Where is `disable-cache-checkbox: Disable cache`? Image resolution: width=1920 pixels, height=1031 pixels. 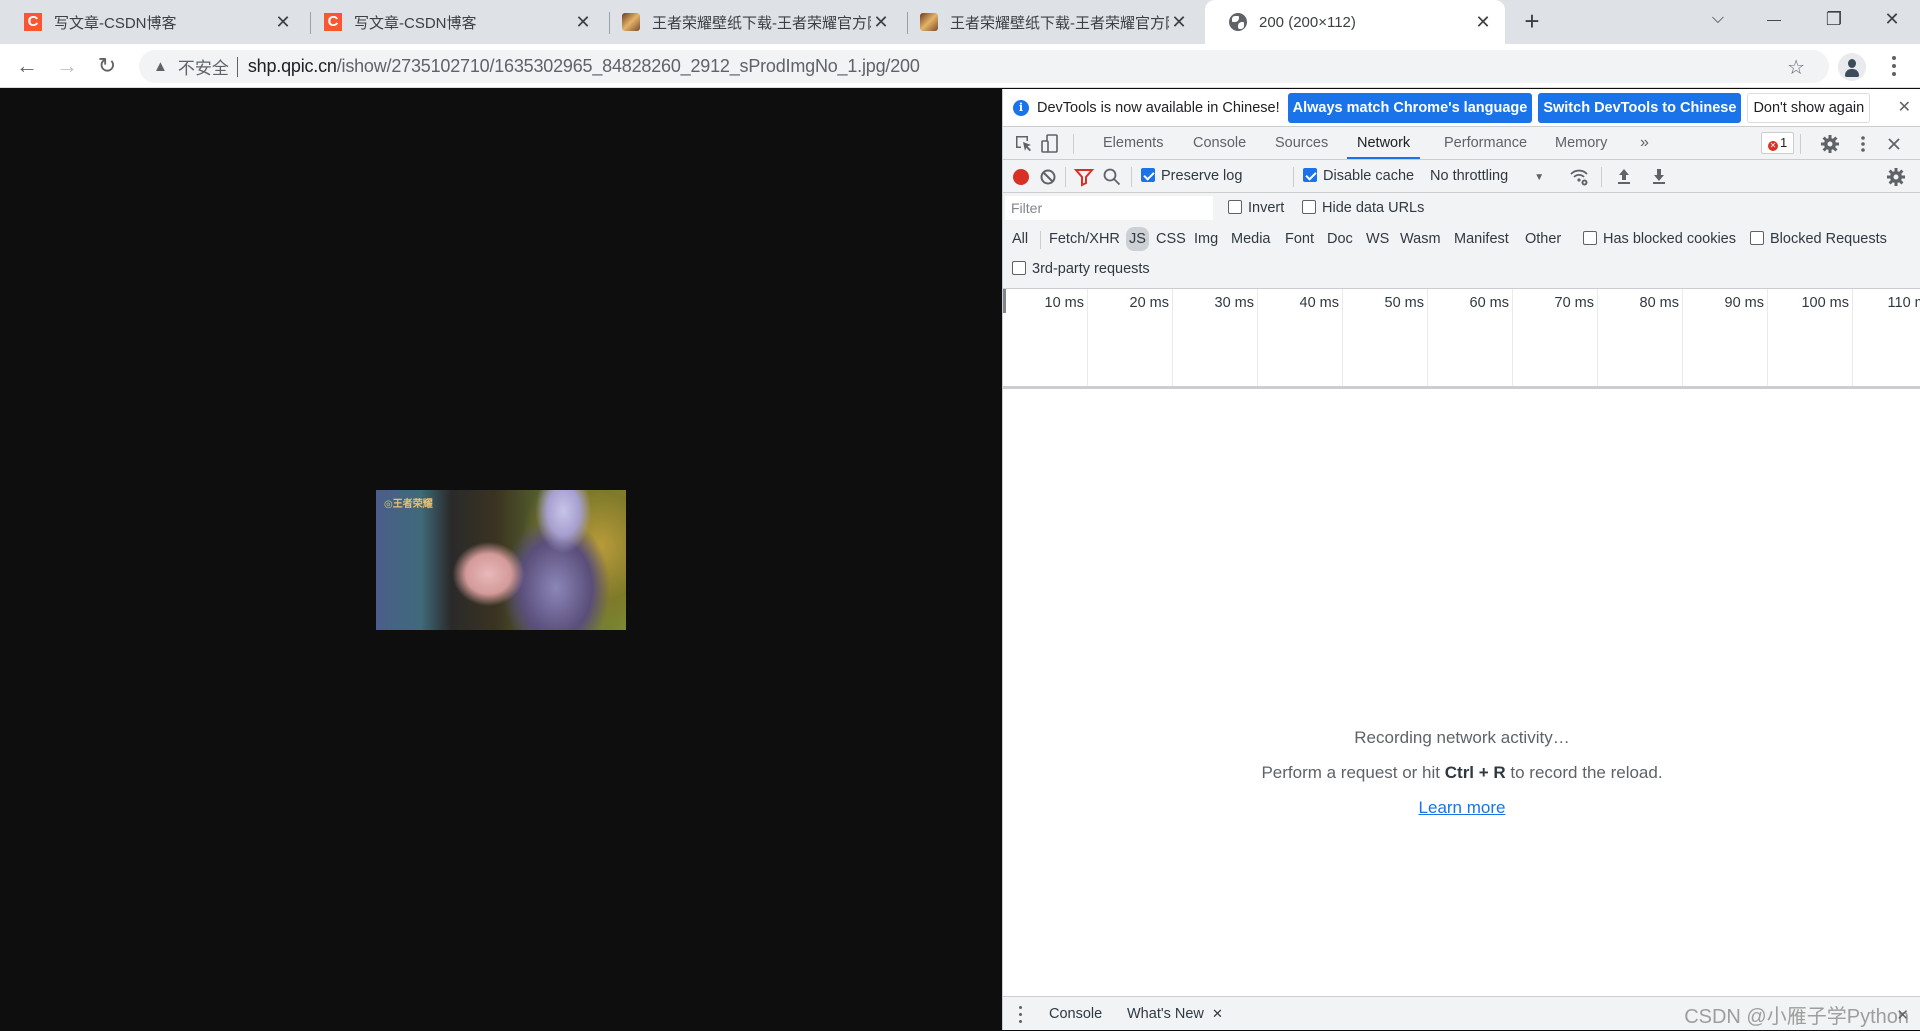 disable-cache-checkbox: Disable cache is located at coordinates (1358, 176).